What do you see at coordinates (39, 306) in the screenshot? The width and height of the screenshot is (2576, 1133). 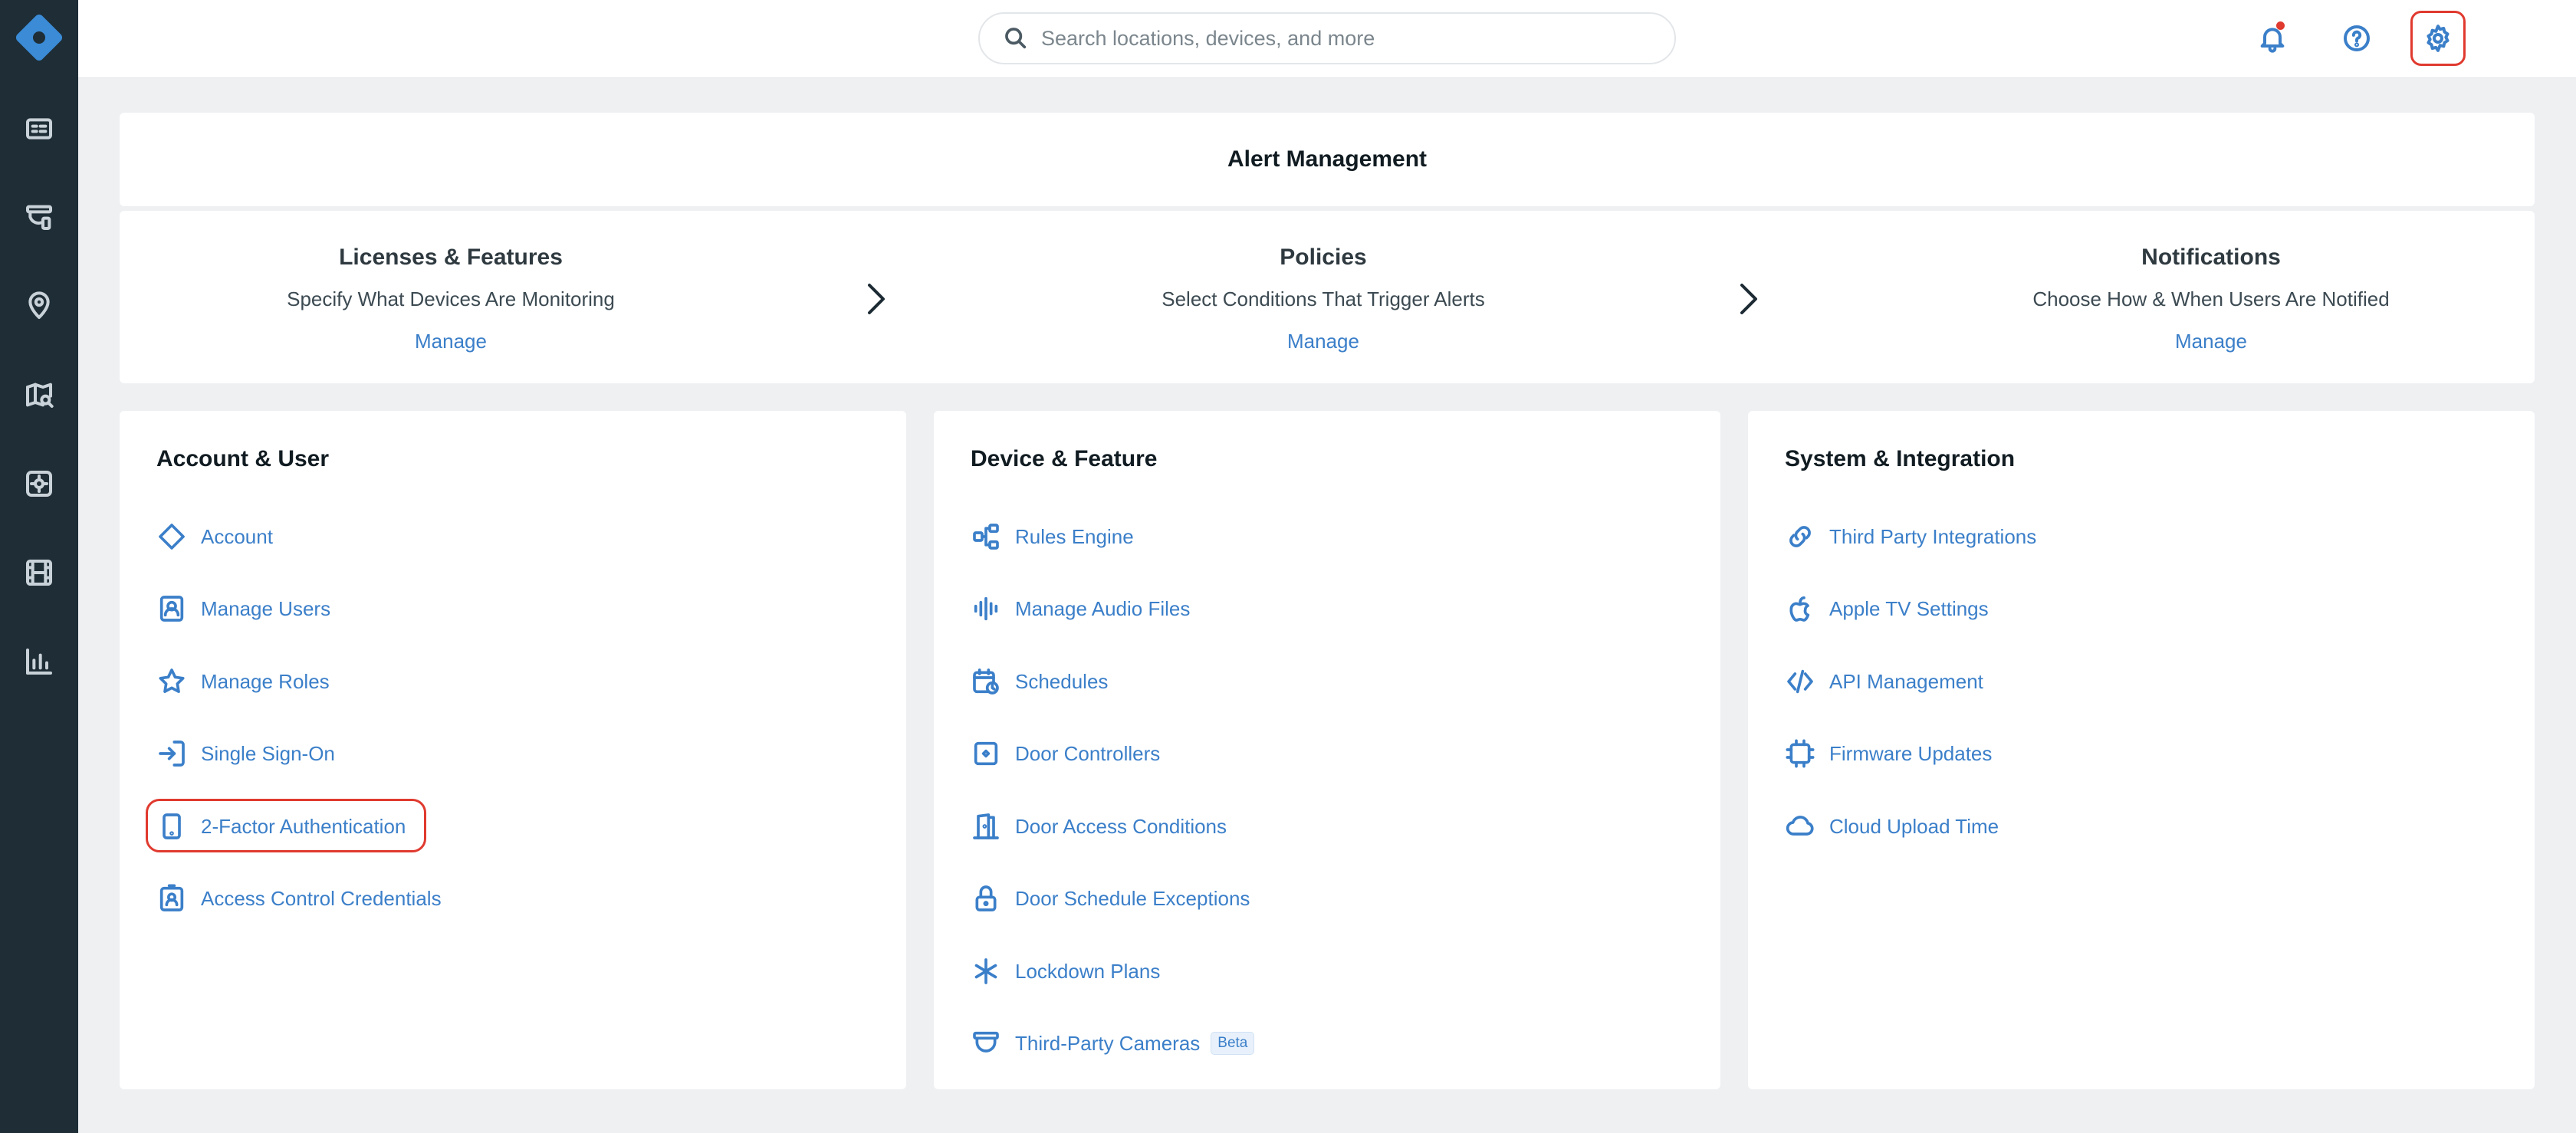 I see `location-pin-icon` at bounding box center [39, 306].